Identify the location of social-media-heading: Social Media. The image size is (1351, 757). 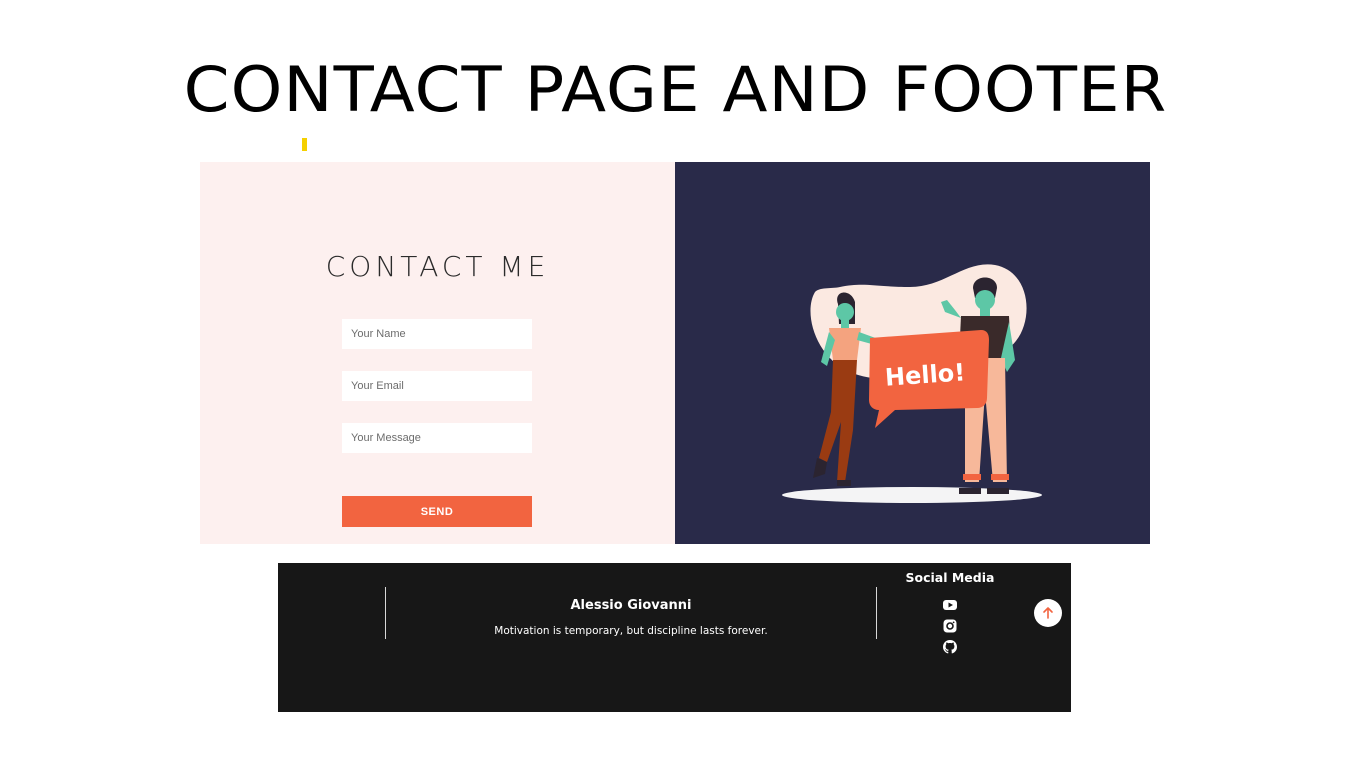
(950, 577).